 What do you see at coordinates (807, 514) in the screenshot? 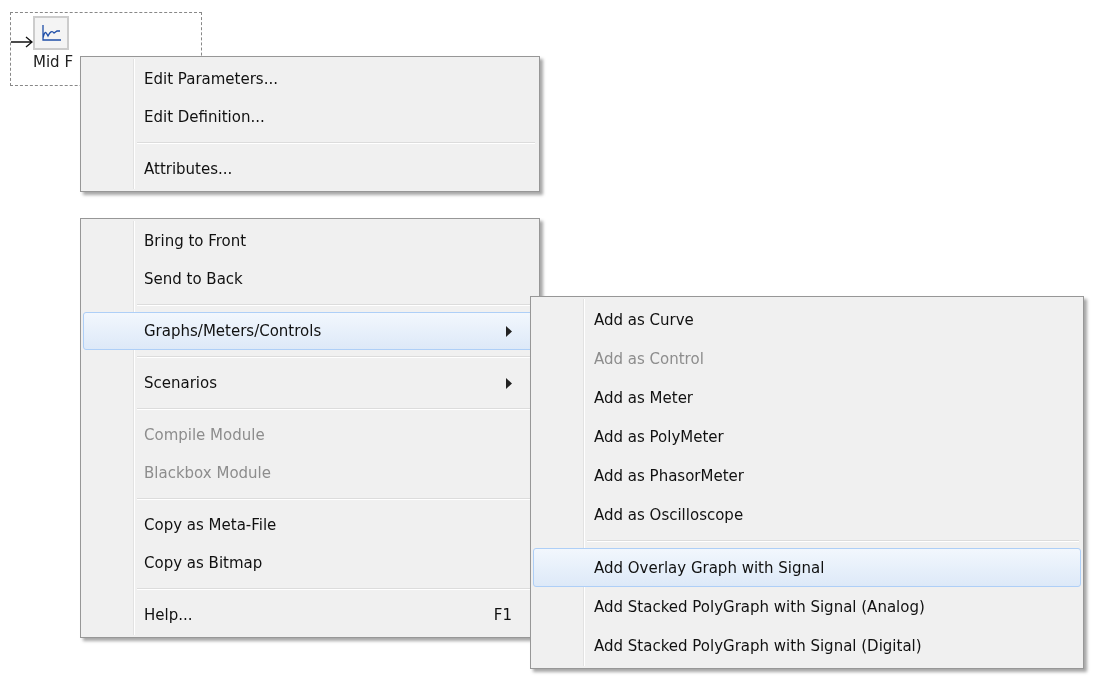
I see `menu-item: Add as Oscilloscope` at bounding box center [807, 514].